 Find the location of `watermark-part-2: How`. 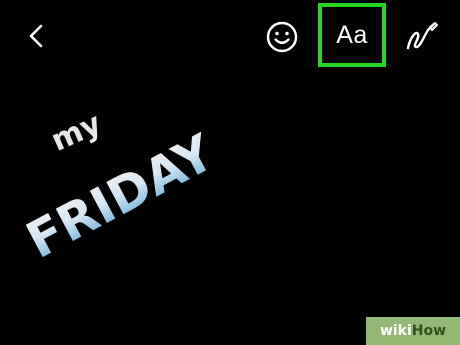

watermark-part-2: How is located at coordinates (429, 331).